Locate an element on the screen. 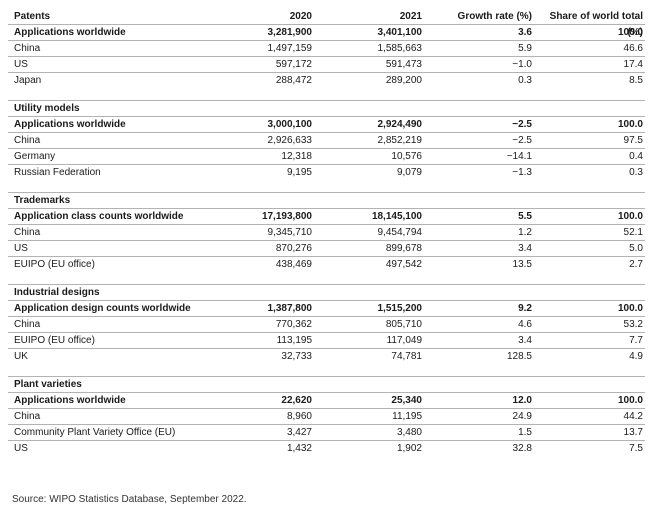 The image size is (656, 515). section-title-row: Utility models is located at coordinates (326, 109).